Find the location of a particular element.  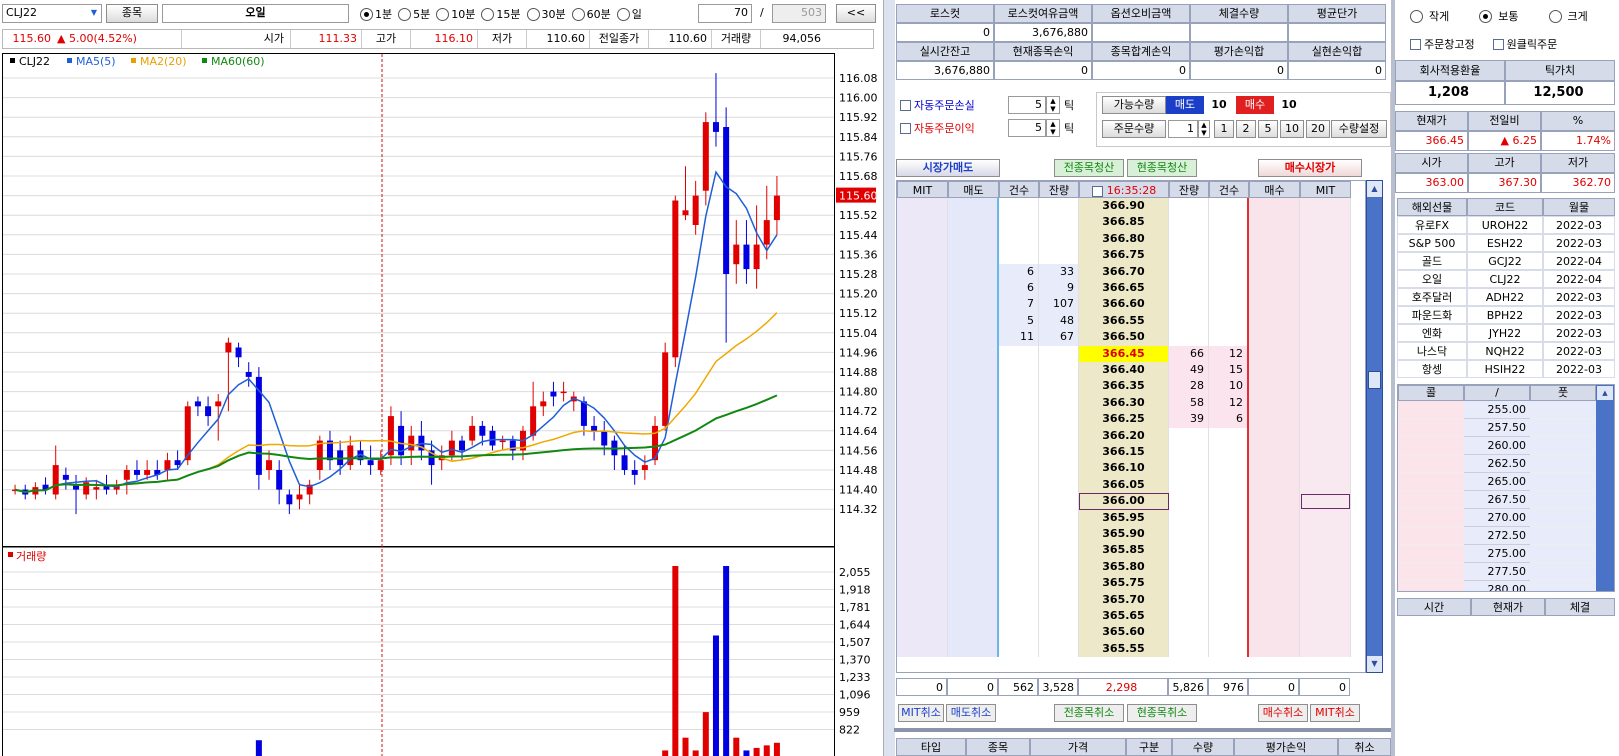

orderbook-price: 366.00 is located at coordinates (1124, 501).